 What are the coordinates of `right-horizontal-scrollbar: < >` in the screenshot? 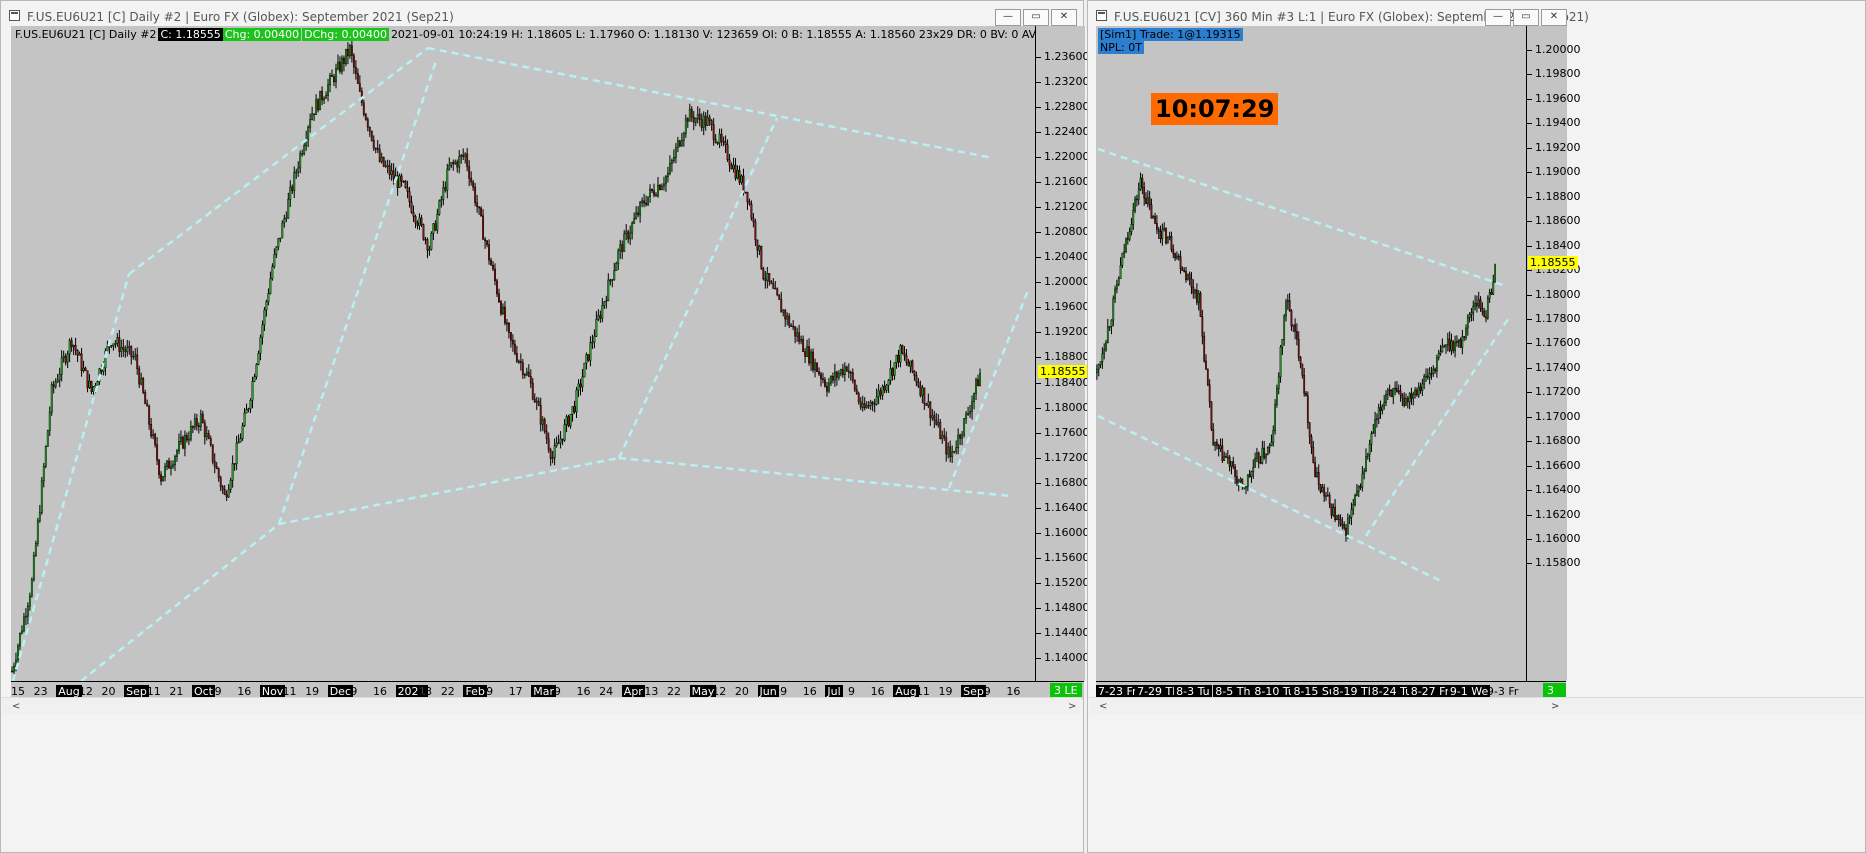 It's located at (1476, 705).